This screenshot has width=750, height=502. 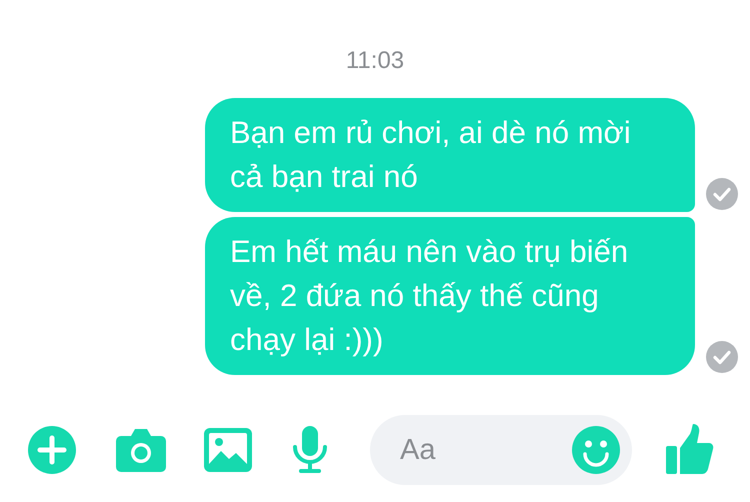 What do you see at coordinates (52, 450) in the screenshot?
I see `add-button` at bounding box center [52, 450].